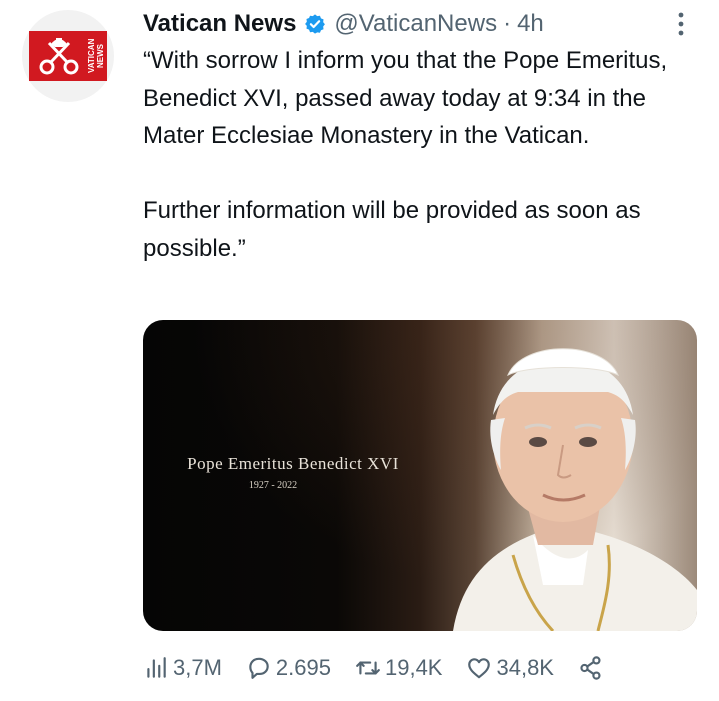 The image size is (719, 701). I want to click on views-icon, so click(156, 667).